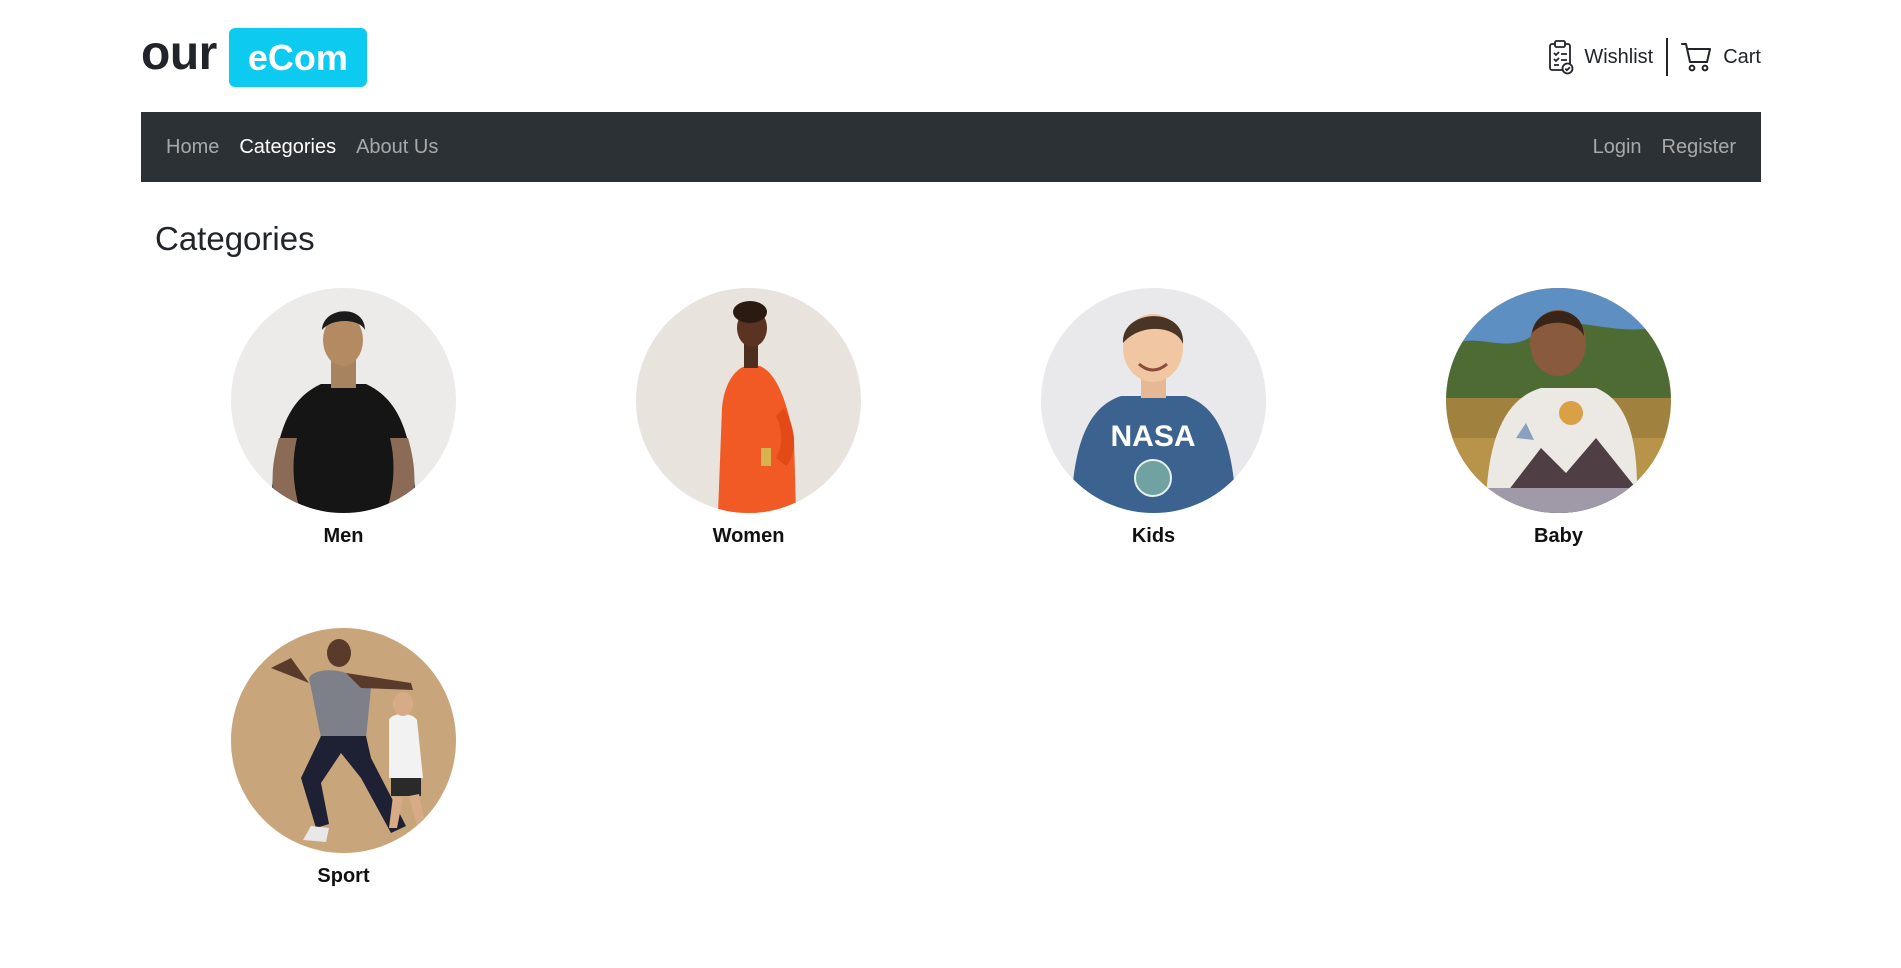  I want to click on header-divider, so click(1667, 57).